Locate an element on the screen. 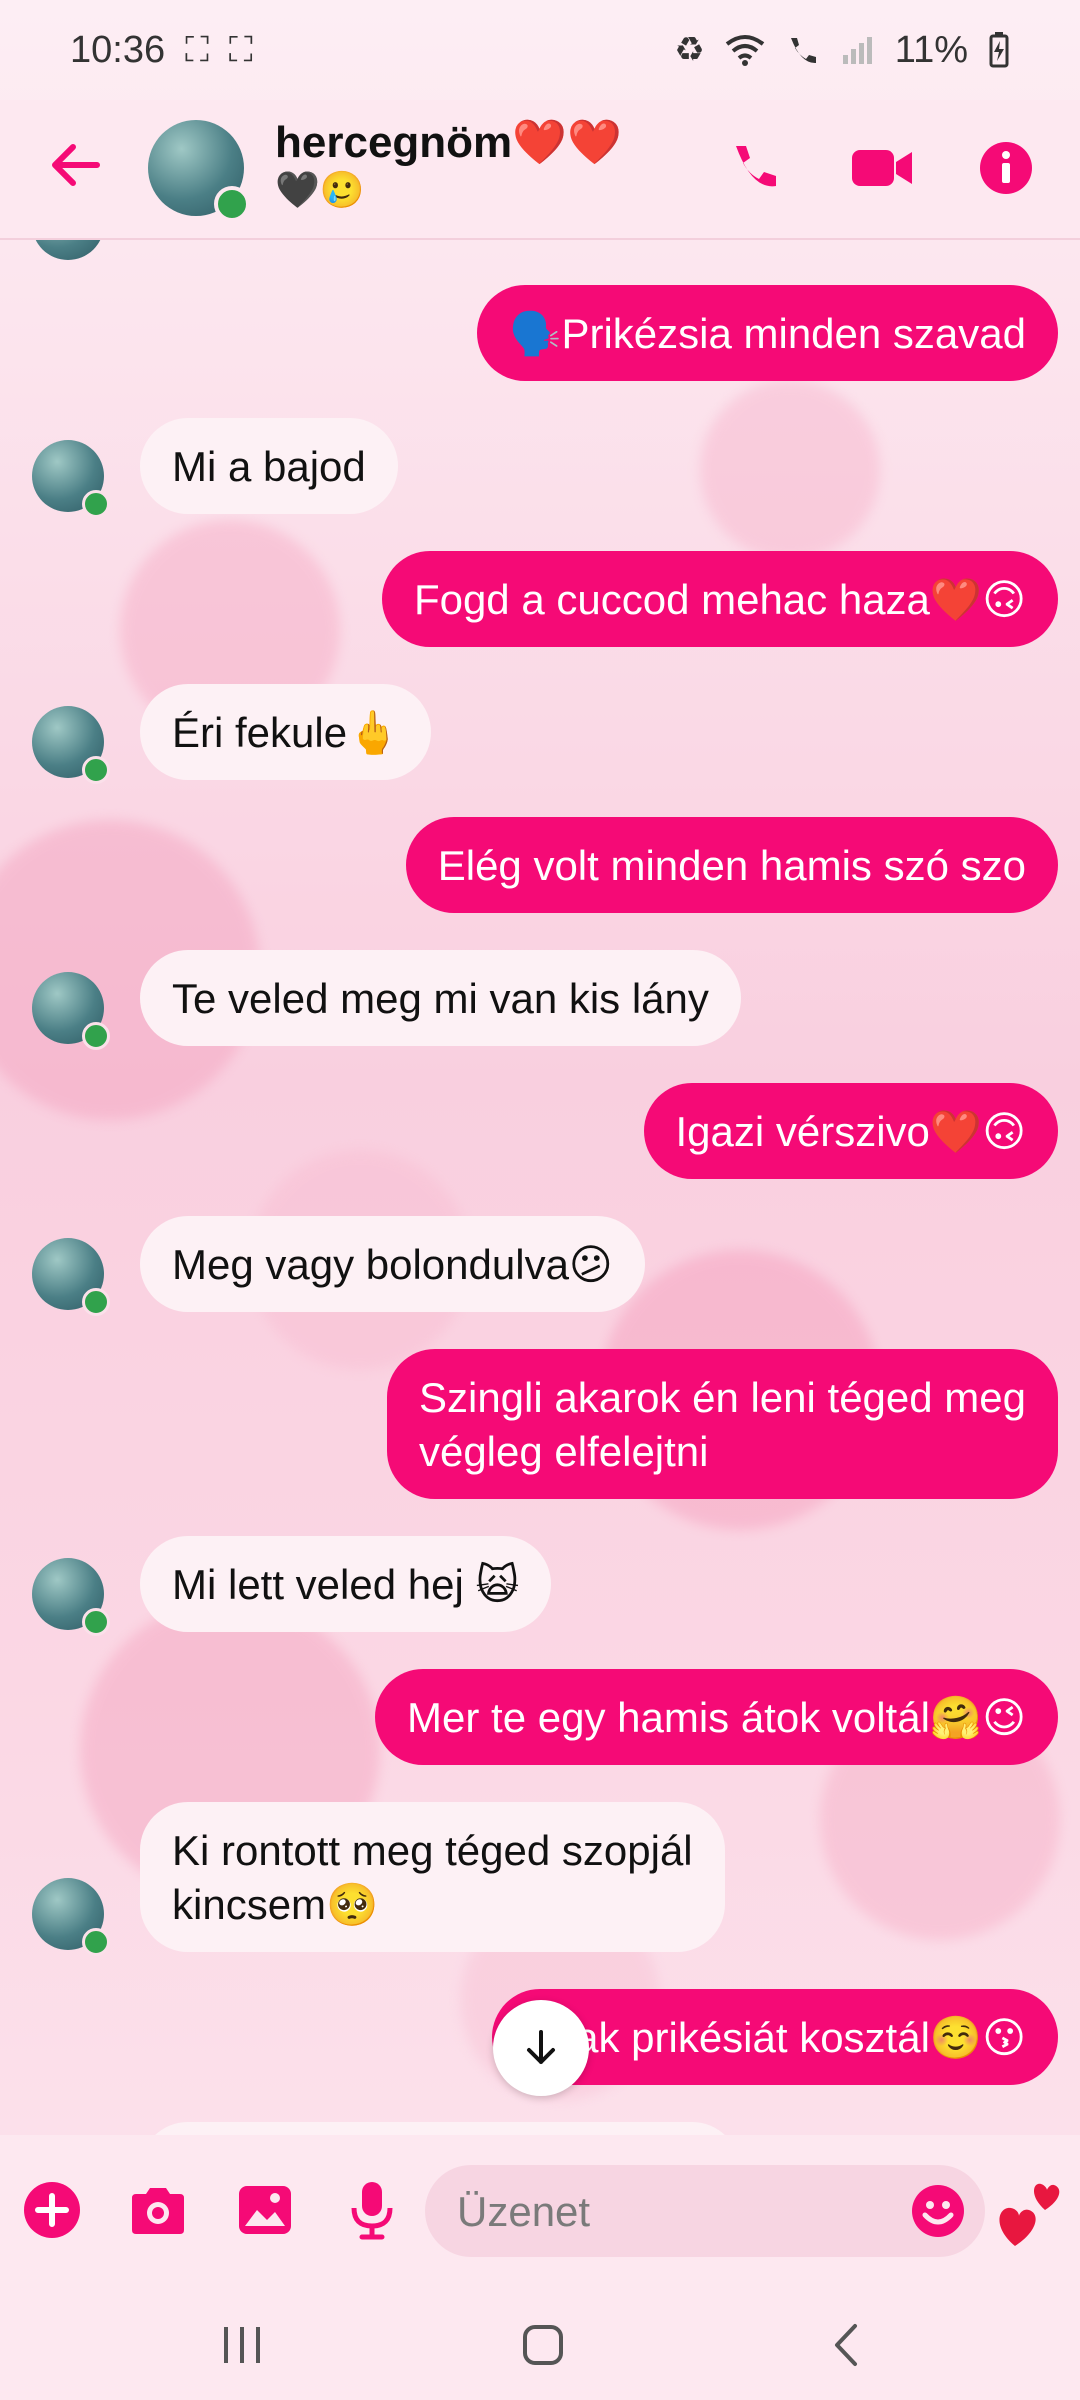  emoji-button is located at coordinates (938, 2211).